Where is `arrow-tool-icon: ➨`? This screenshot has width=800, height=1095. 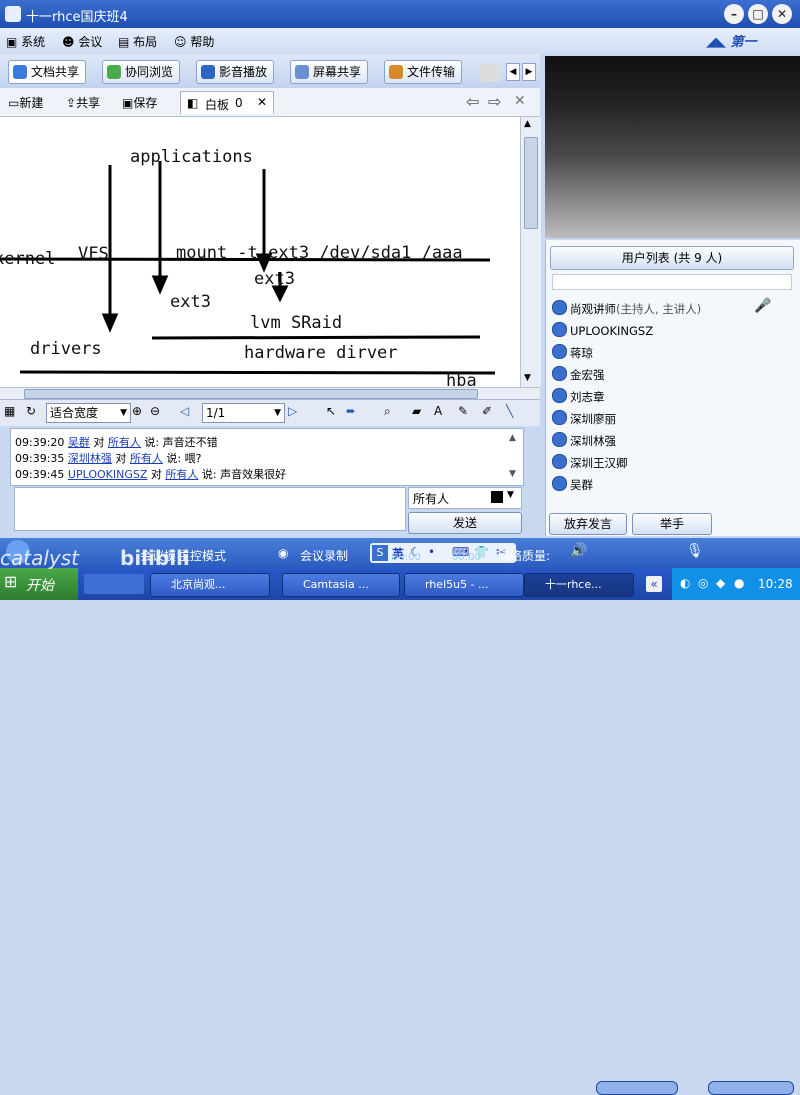
arrow-tool-icon: ➨ is located at coordinates (351, 411).